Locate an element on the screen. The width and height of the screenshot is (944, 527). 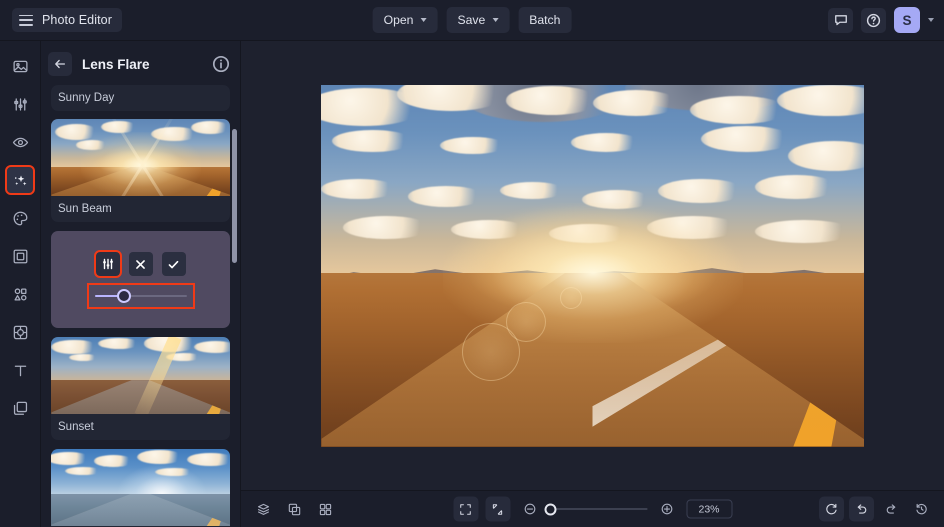
actual-size-icon is located at coordinates (497, 509).